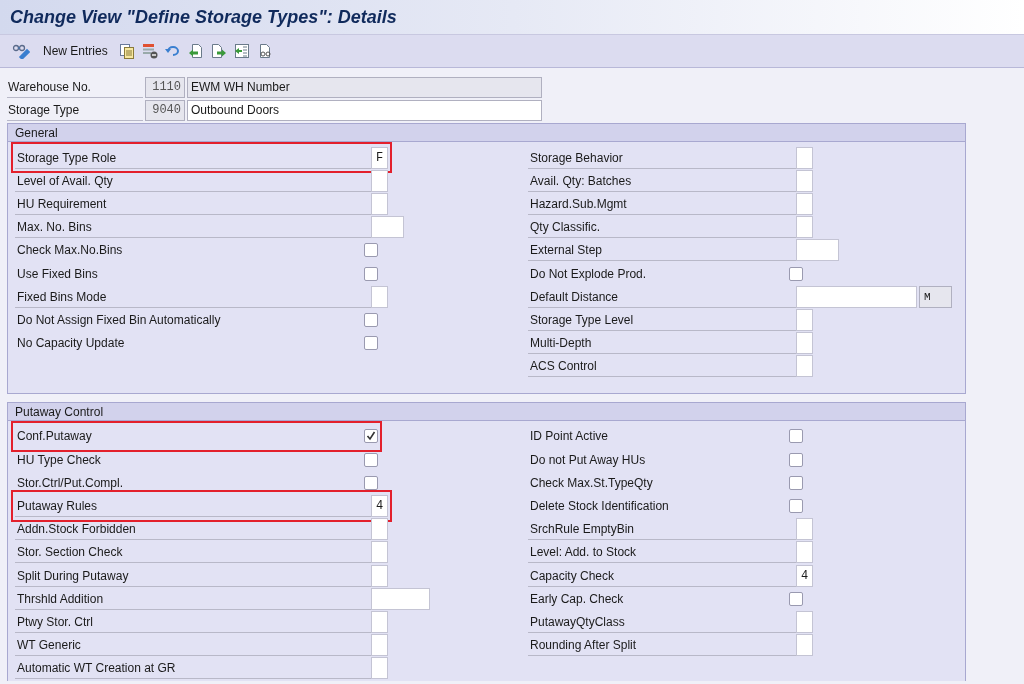  I want to click on field-label: Do Not Assign Fixed Bin Automatically, so click(119, 320).